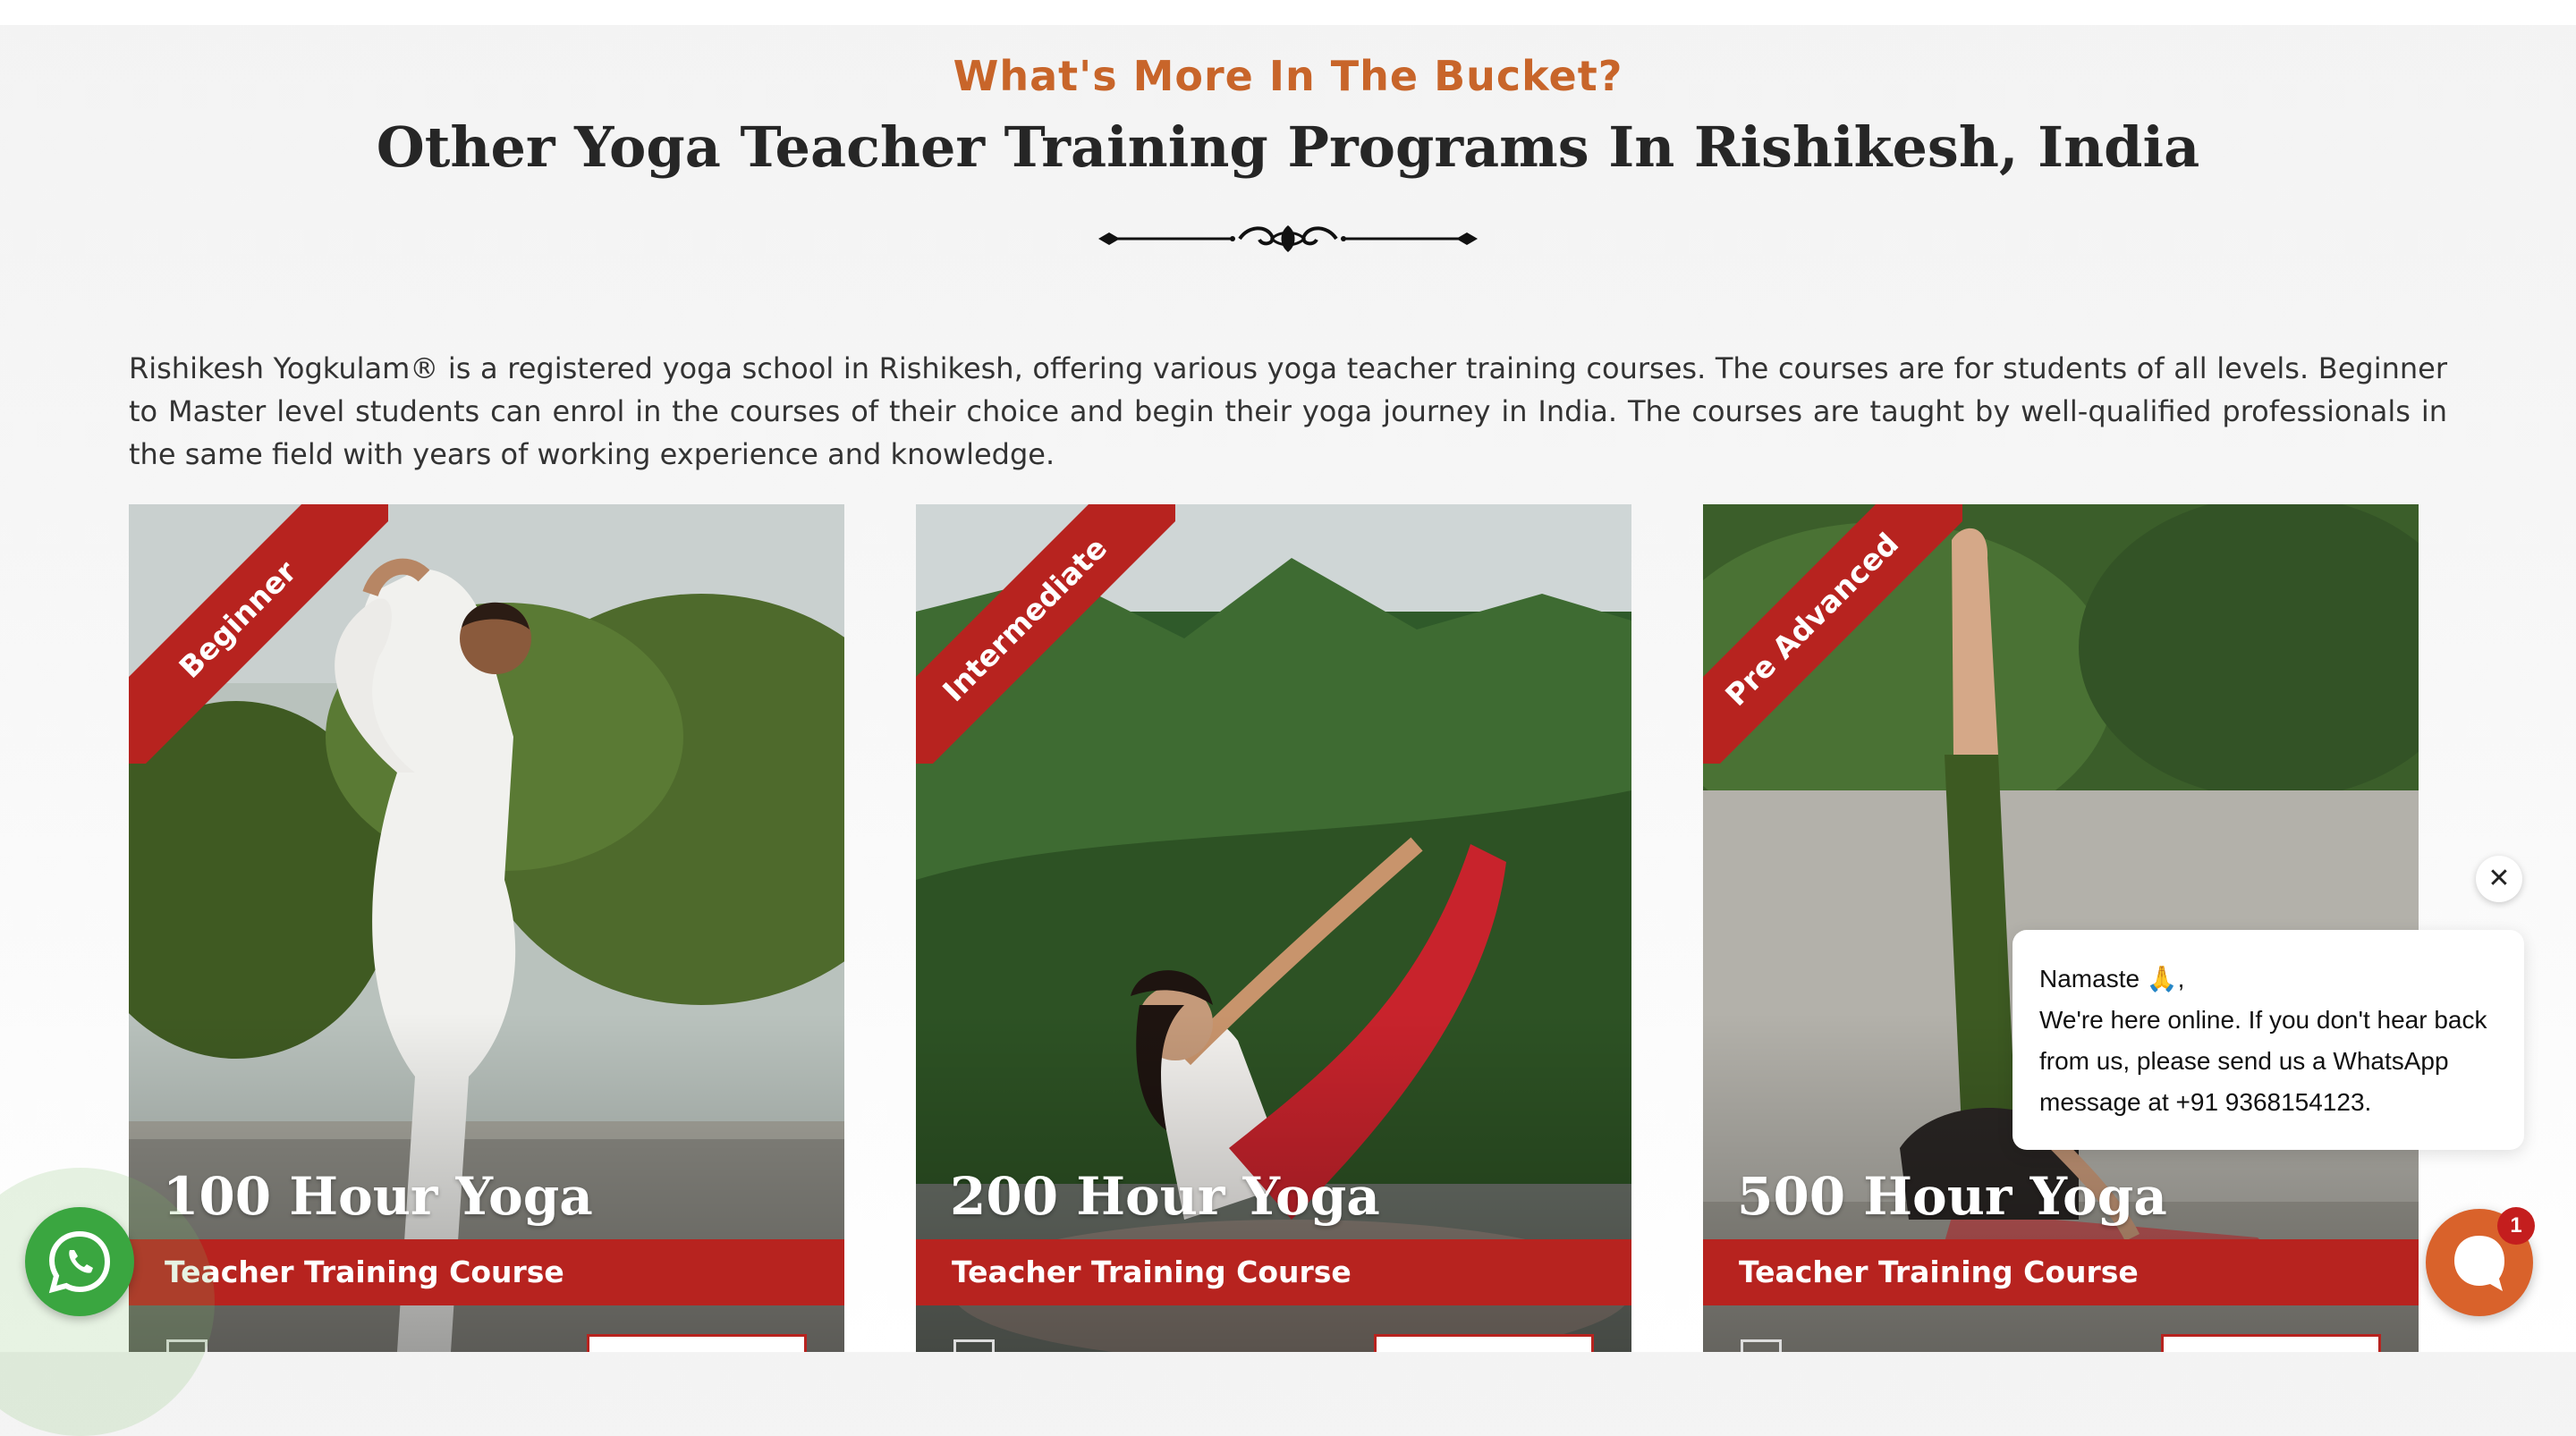 This screenshot has width=2576, height=1436. I want to click on level-ribbon: Intermediate, so click(1045, 634).